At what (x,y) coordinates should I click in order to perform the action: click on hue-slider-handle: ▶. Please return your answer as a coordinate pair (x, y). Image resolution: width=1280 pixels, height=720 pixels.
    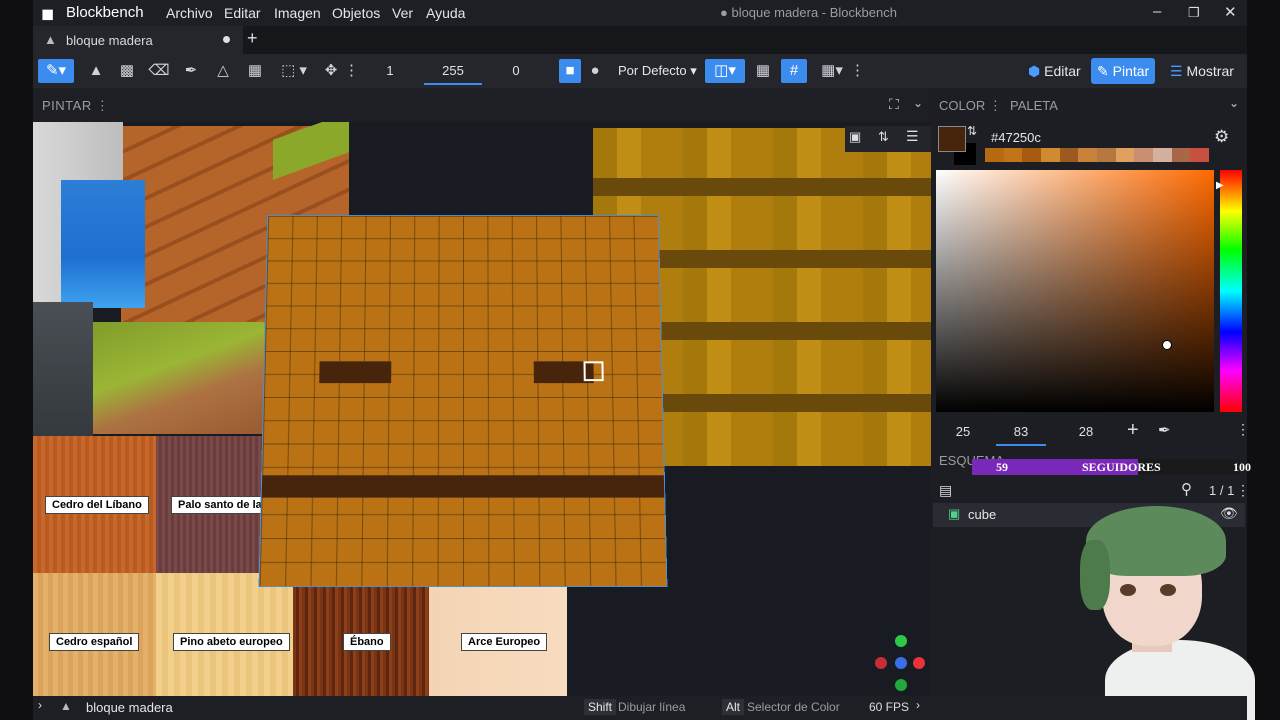
    Looking at the image, I should click on (1220, 185).